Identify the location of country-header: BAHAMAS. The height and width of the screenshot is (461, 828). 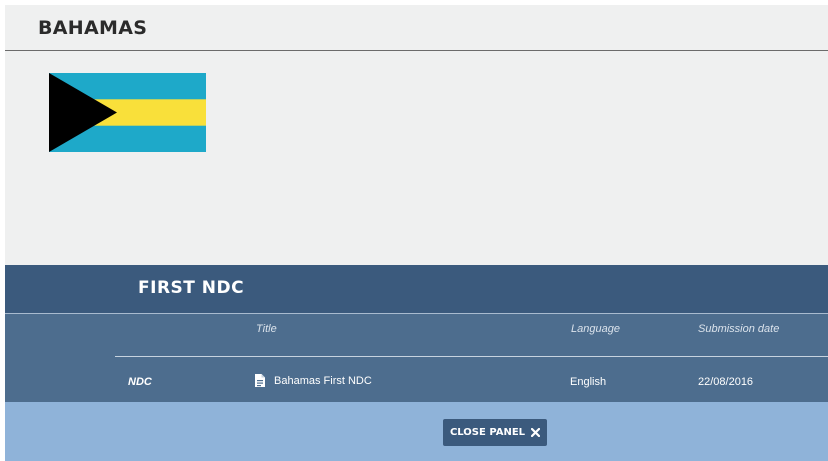
(416, 28).